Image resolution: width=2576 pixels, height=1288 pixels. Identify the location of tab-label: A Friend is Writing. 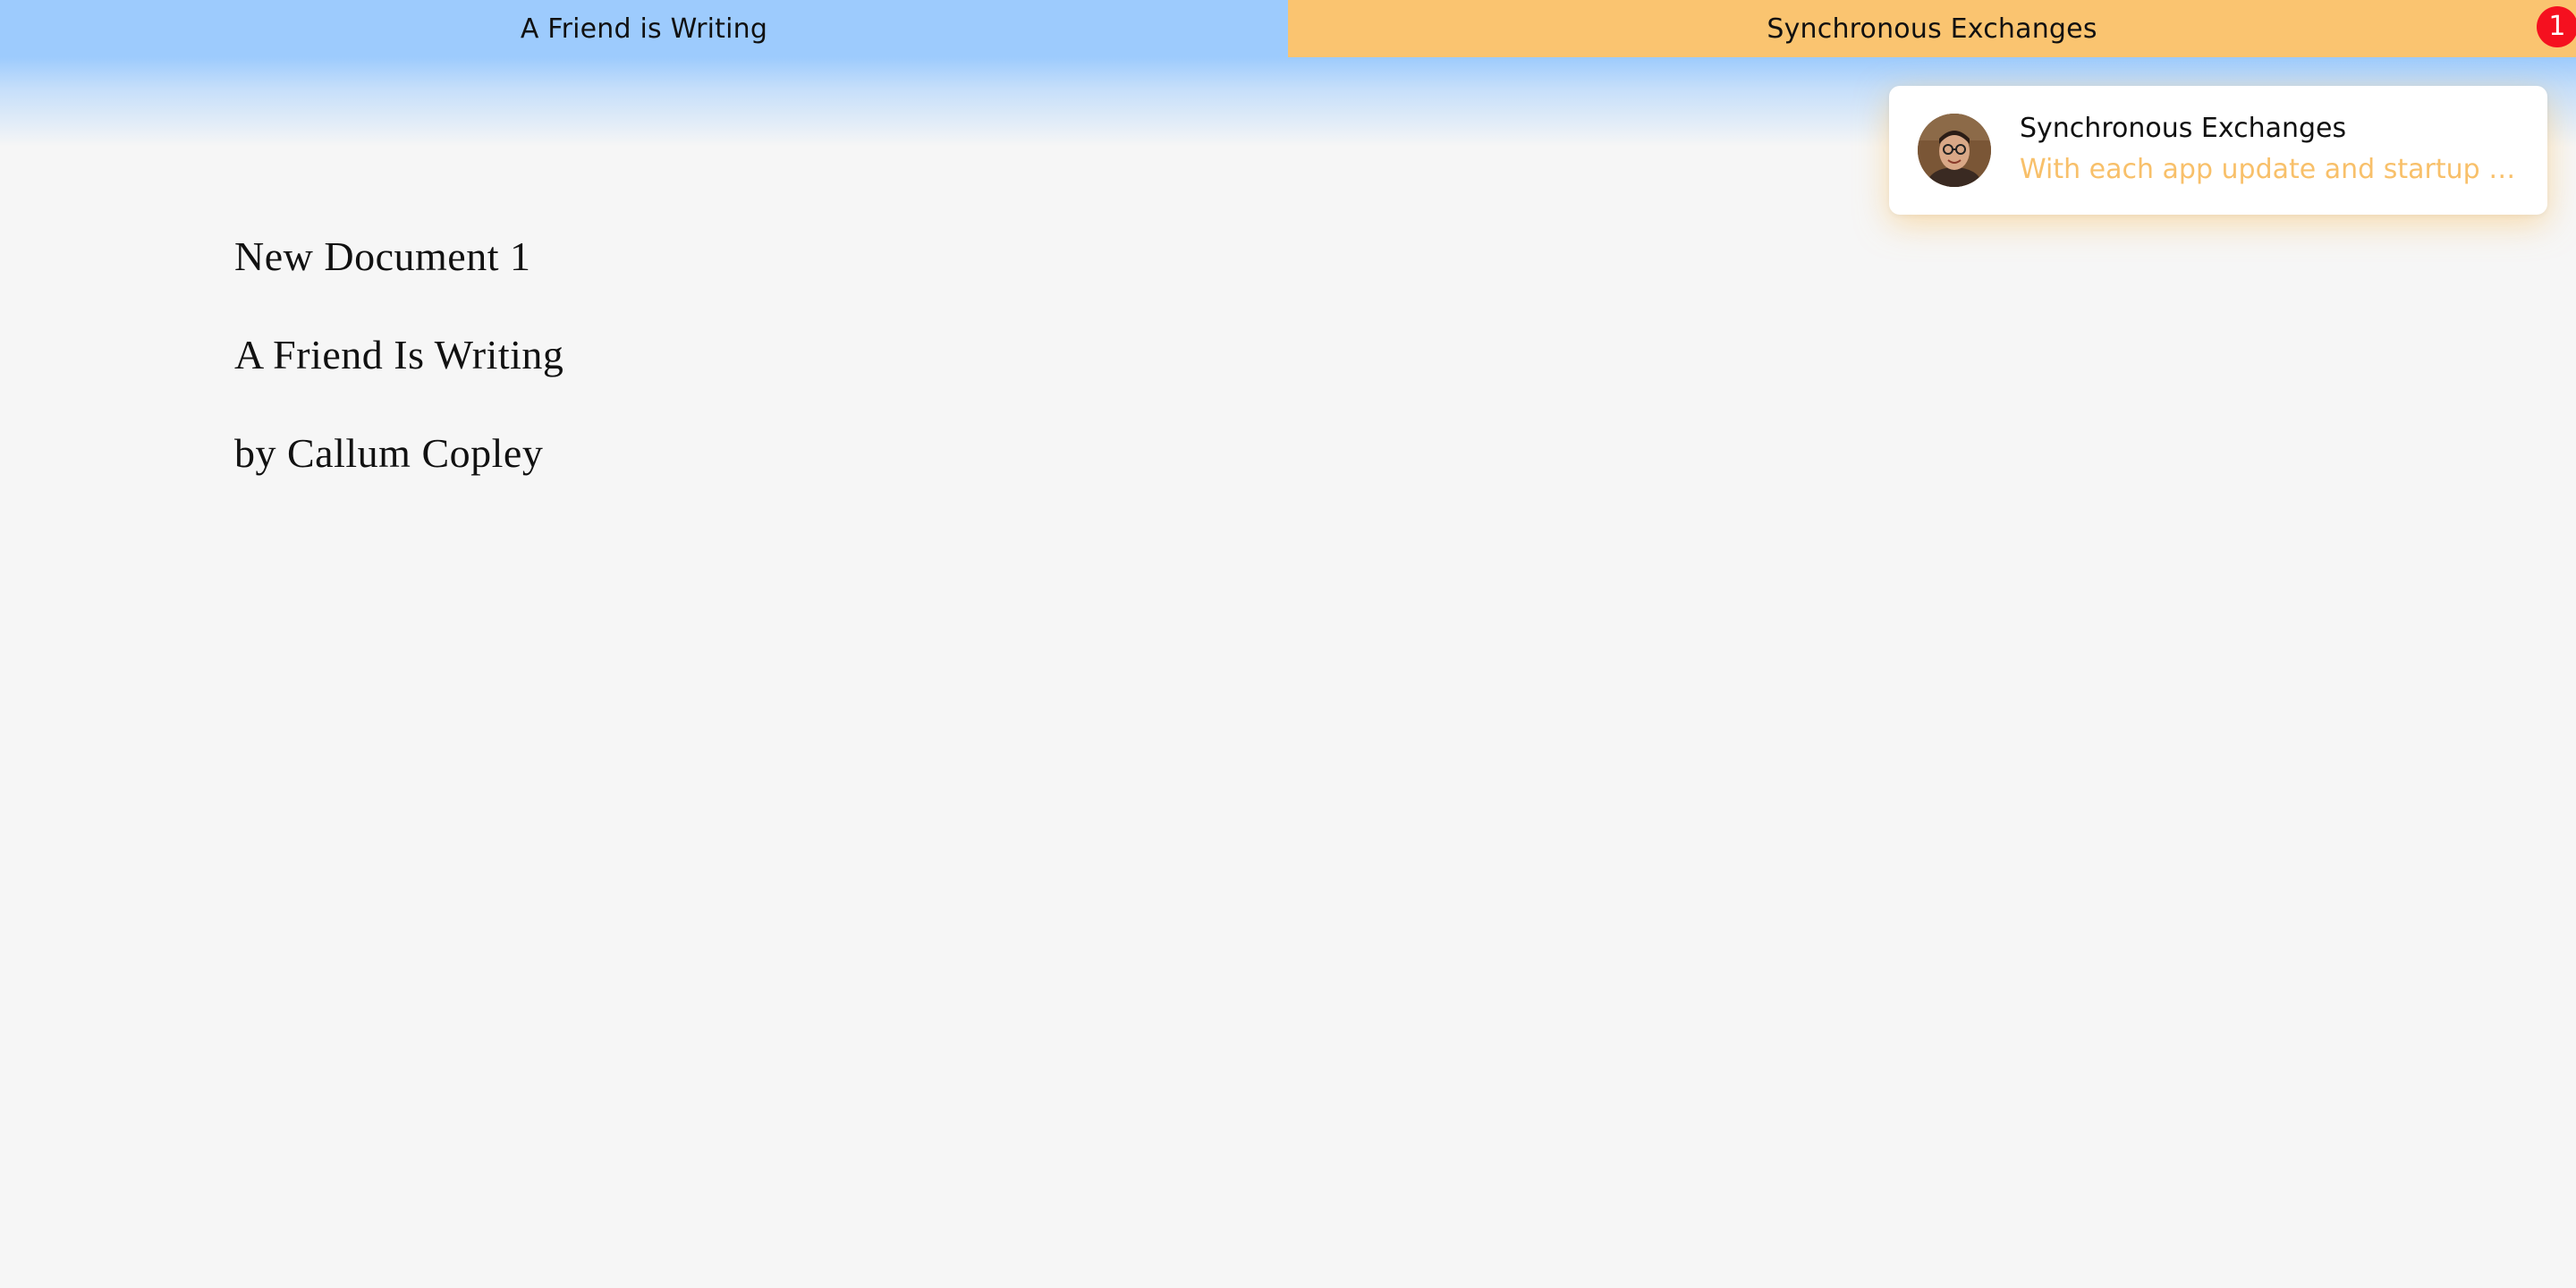
(644, 29).